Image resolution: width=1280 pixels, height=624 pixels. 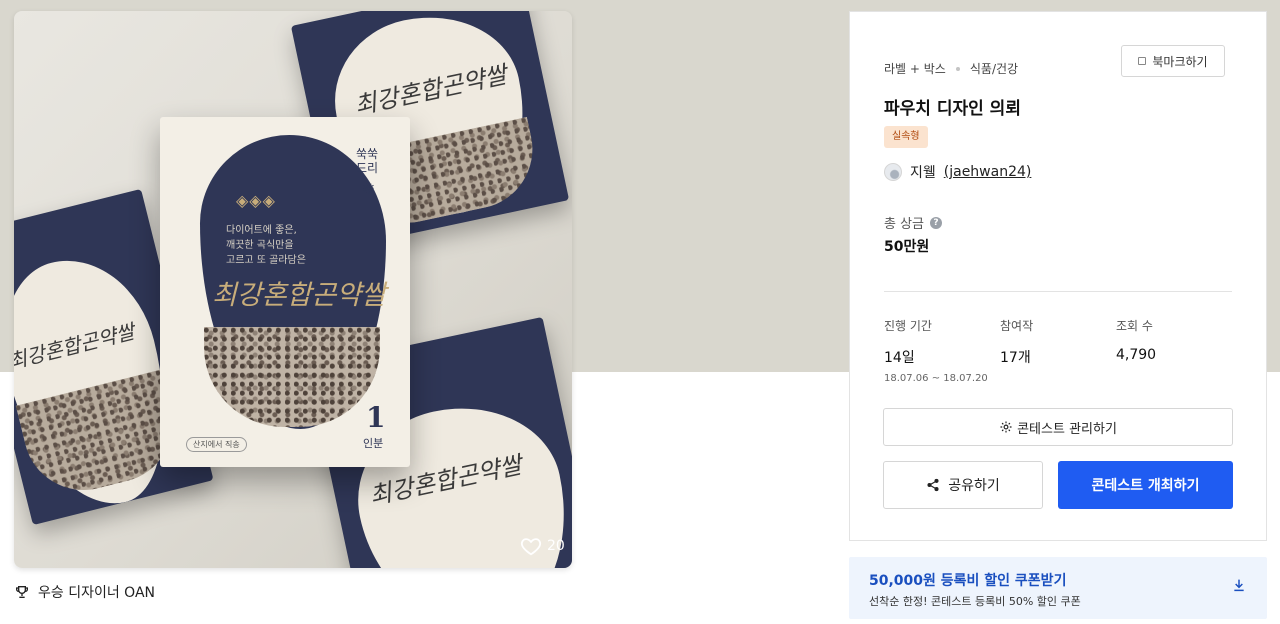 What do you see at coordinates (216, 444) in the screenshot?
I see `package-seal: 산지에서 직송` at bounding box center [216, 444].